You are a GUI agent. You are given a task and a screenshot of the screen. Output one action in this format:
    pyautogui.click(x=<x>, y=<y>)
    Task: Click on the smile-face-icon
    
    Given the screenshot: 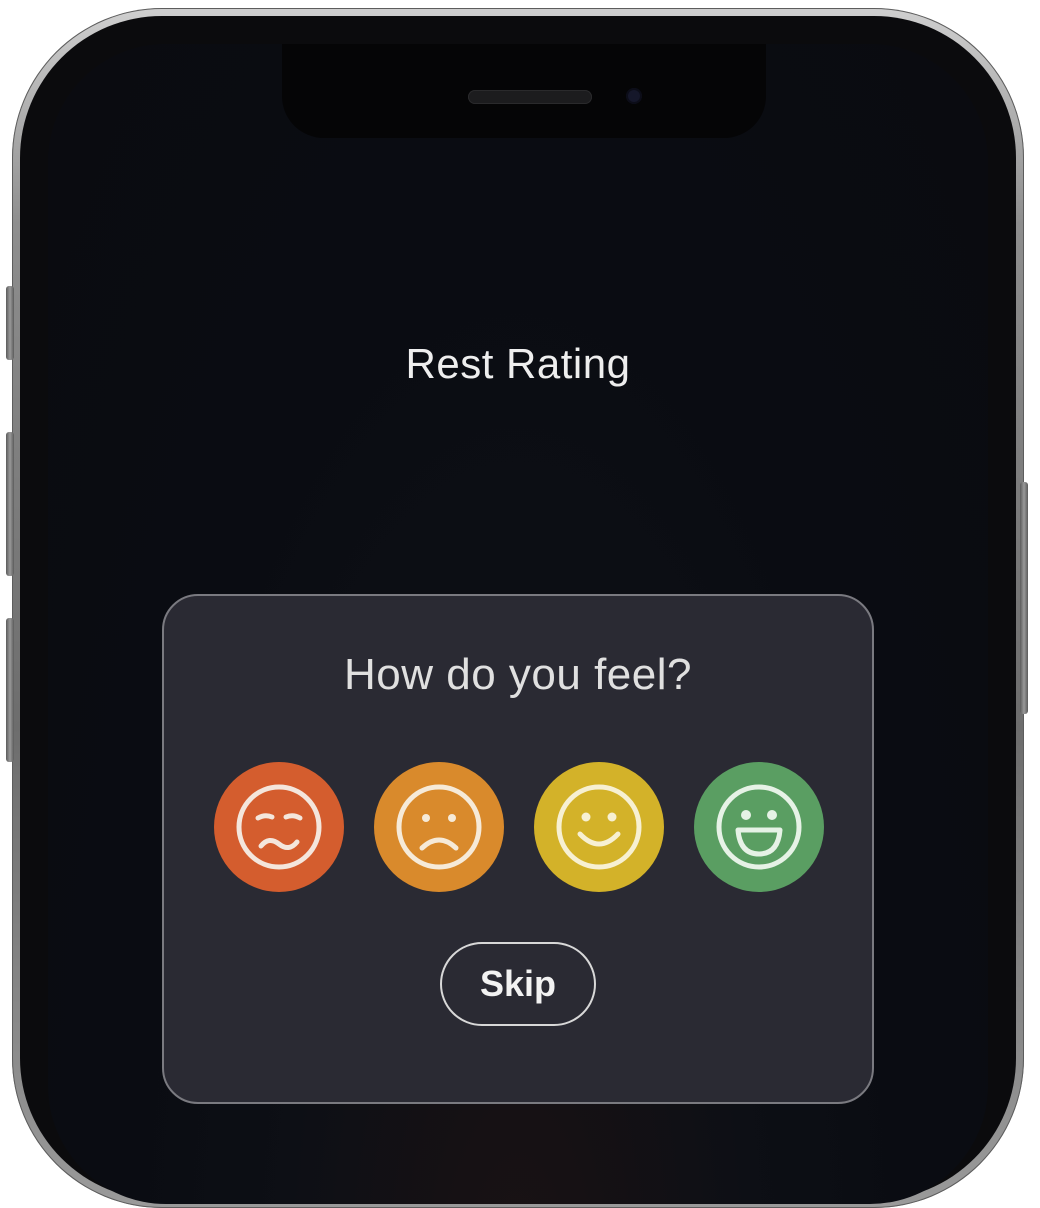 What is the action you would take?
    pyautogui.click(x=599, y=827)
    